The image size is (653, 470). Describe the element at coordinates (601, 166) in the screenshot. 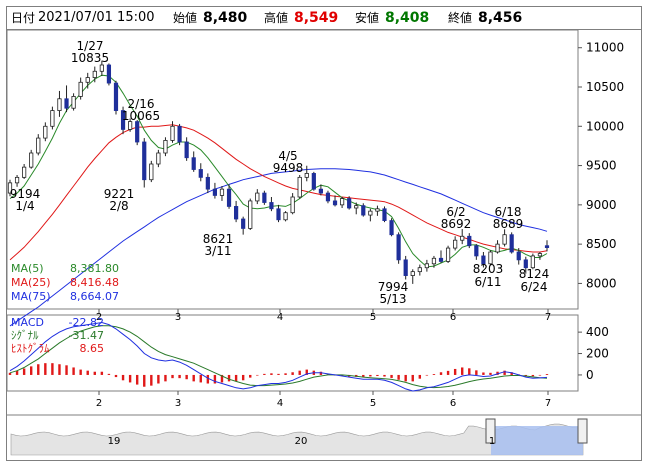

I see `y-tick-label: 9500` at that location.